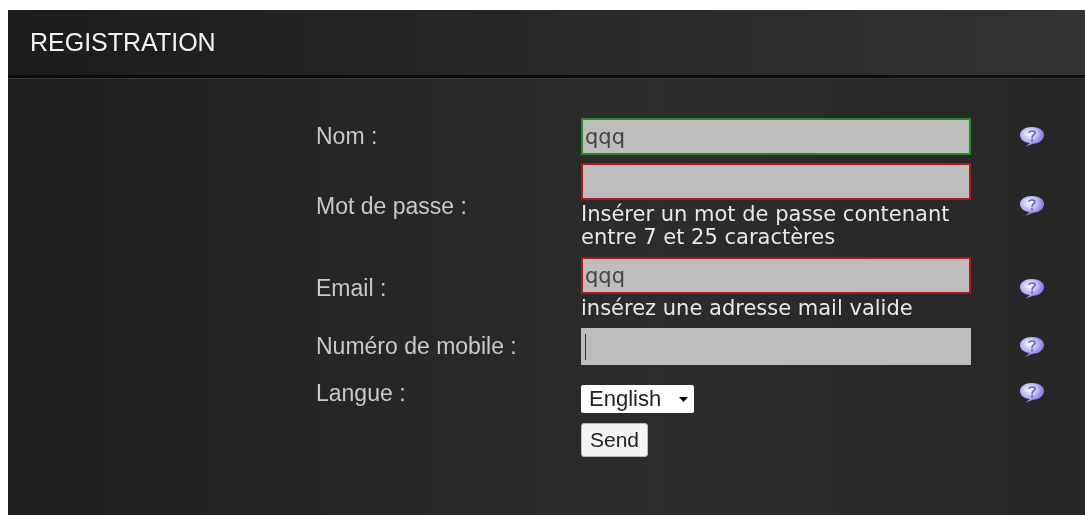 The image size is (1085, 515). Describe the element at coordinates (766, 226) in the screenshot. I see `validation-message: Insérer un mot de passe contenant entre 7 et 25 caractères` at that location.